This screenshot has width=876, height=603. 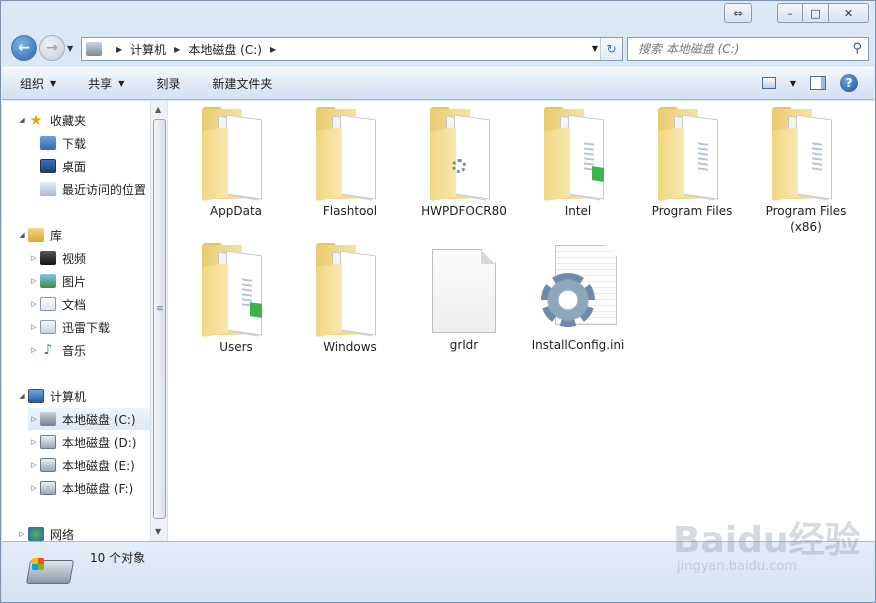 I want to click on scroll-down-arrow-icon: ▼, so click(x=158, y=531).